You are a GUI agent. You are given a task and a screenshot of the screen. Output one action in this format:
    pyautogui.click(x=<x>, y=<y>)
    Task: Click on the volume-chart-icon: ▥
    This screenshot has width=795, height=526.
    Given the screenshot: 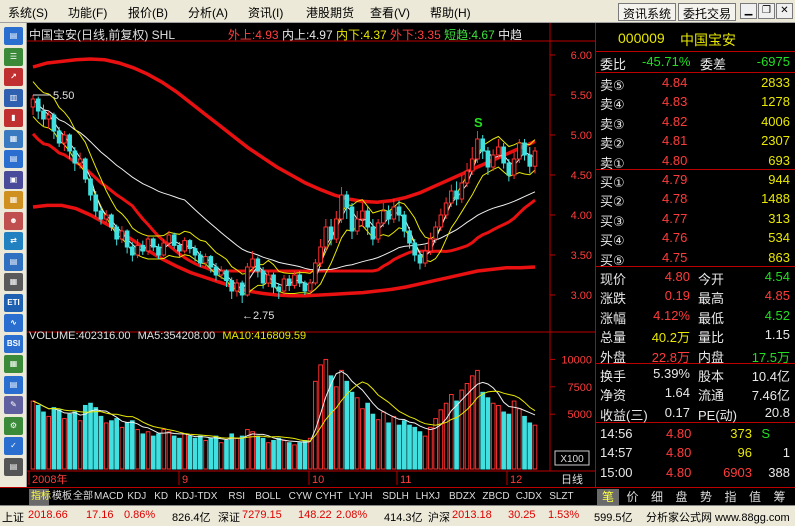 What is the action you would take?
    pyautogui.click(x=13, y=97)
    